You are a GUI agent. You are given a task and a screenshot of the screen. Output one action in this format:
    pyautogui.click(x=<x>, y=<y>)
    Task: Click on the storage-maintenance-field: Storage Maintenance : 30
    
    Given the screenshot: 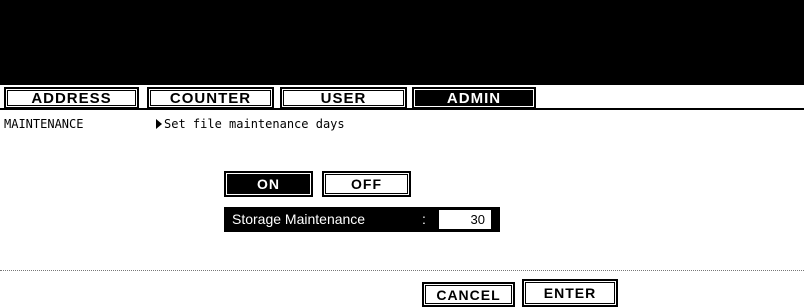 What is the action you would take?
    pyautogui.click(x=362, y=219)
    